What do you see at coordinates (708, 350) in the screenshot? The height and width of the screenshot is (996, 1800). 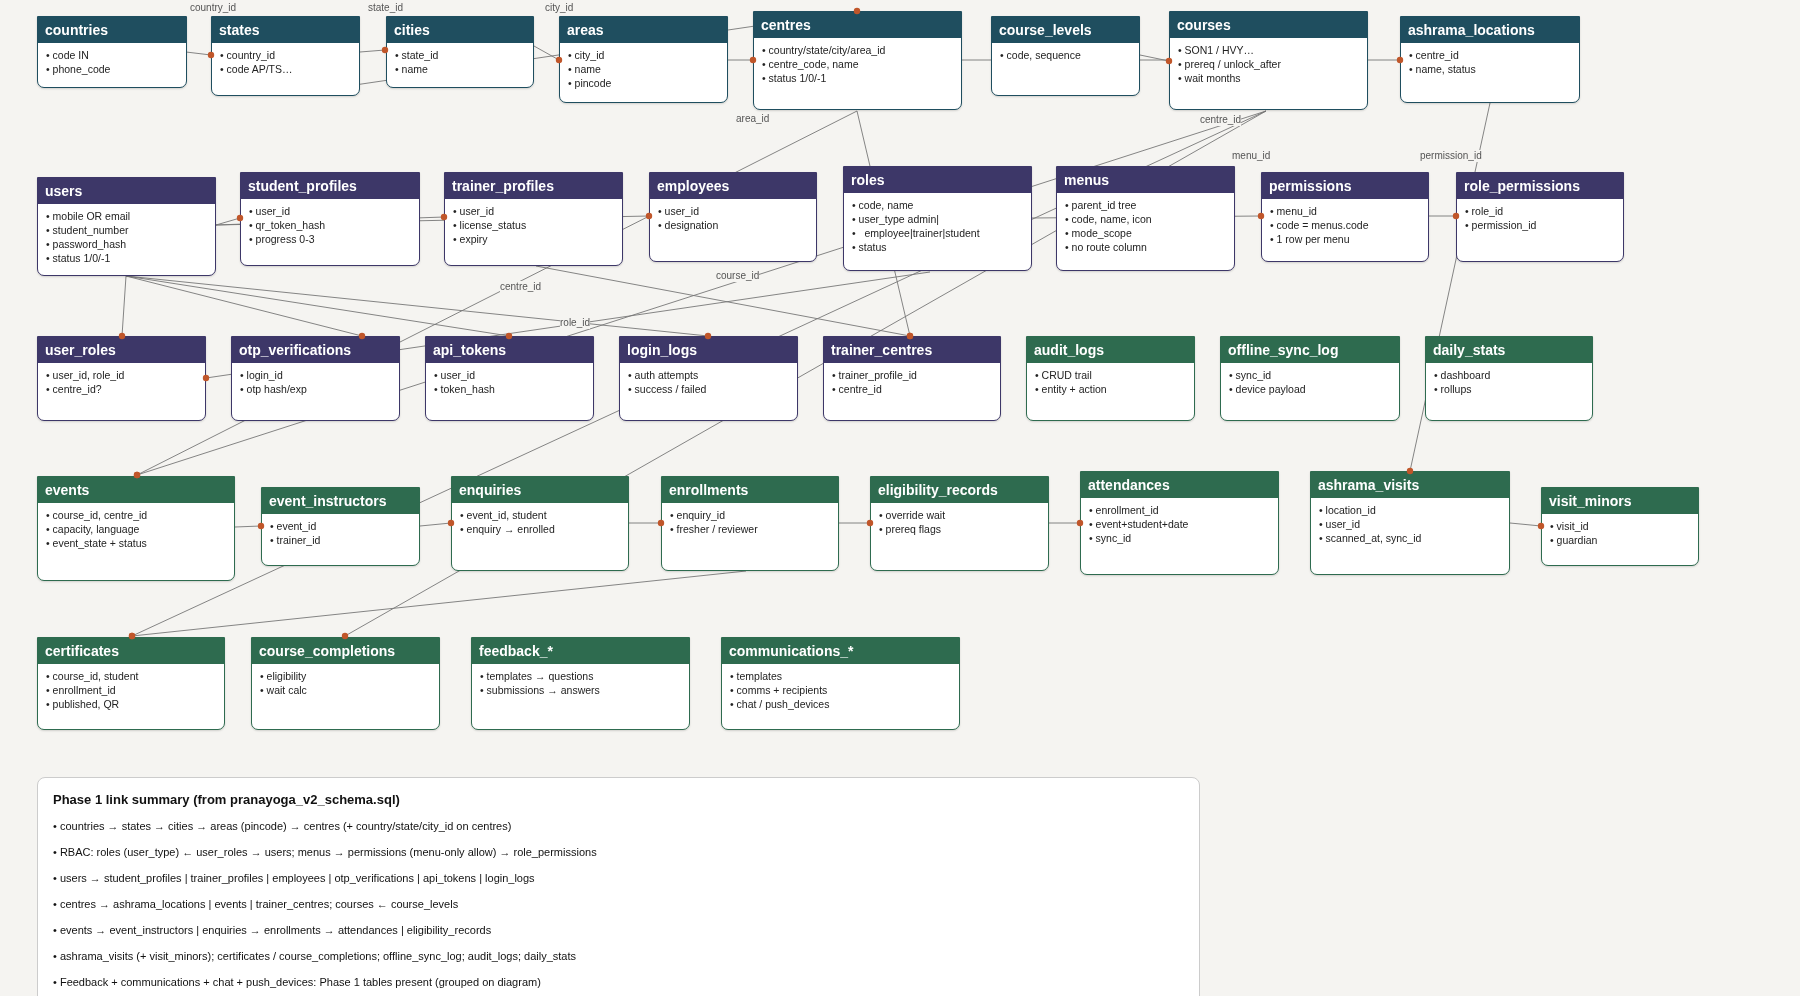 I see `table-title: login_logs` at bounding box center [708, 350].